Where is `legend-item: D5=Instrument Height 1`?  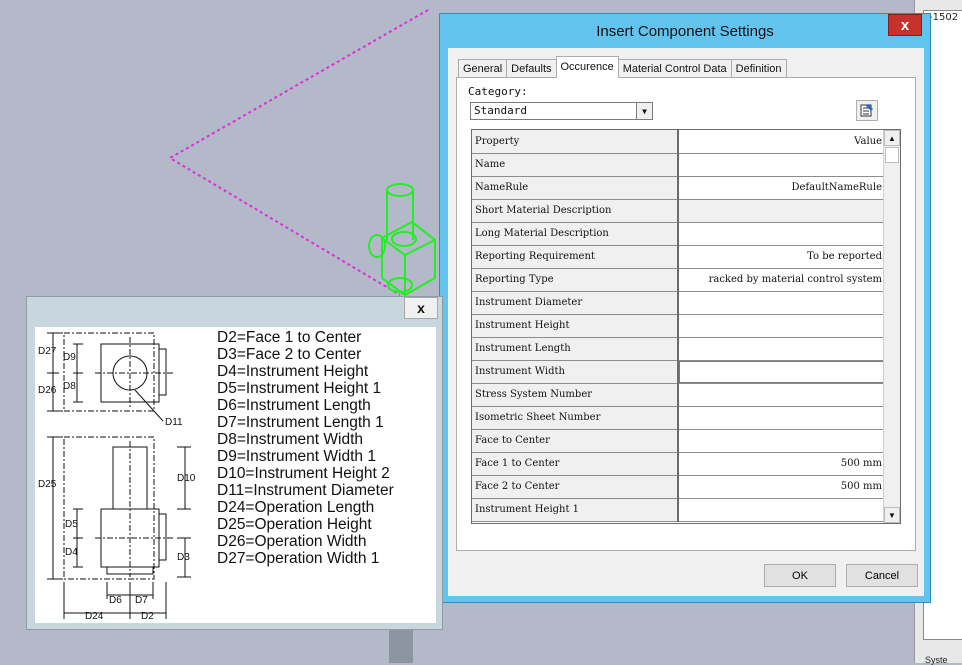 legend-item: D5=Instrument Height 1 is located at coordinates (299, 388).